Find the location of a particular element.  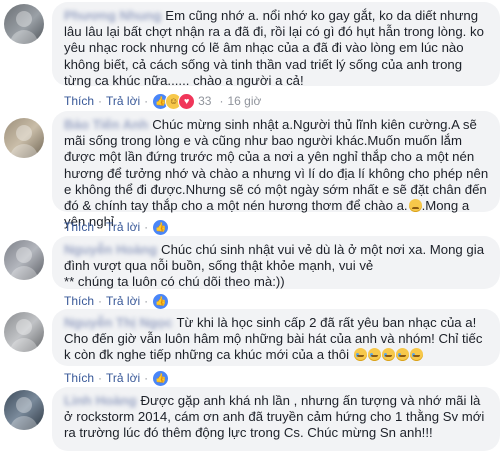

reaction-summary: 👍 ☺ ♥ 33 is located at coordinates (182, 101).